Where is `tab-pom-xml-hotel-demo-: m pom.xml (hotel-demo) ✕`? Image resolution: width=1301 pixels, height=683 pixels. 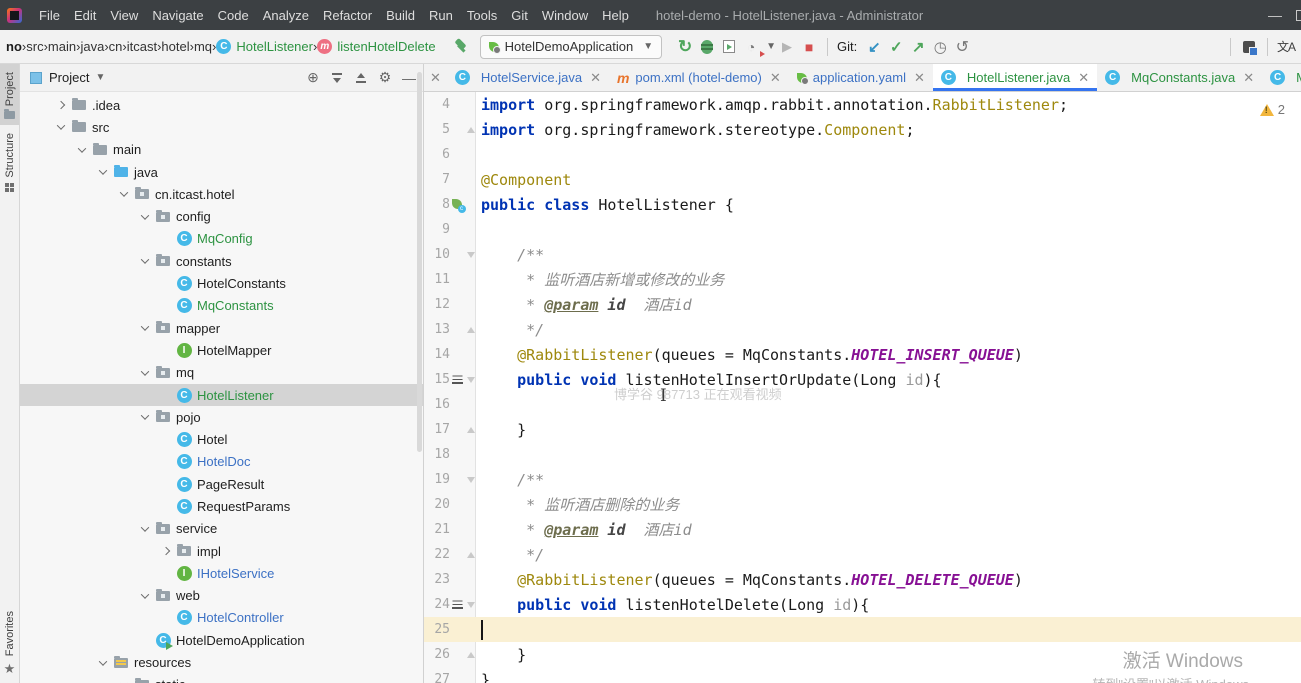
tab-pom-xml-hotel-demo-: m pom.xml (hotel-demo) ✕ is located at coordinates (699, 77).